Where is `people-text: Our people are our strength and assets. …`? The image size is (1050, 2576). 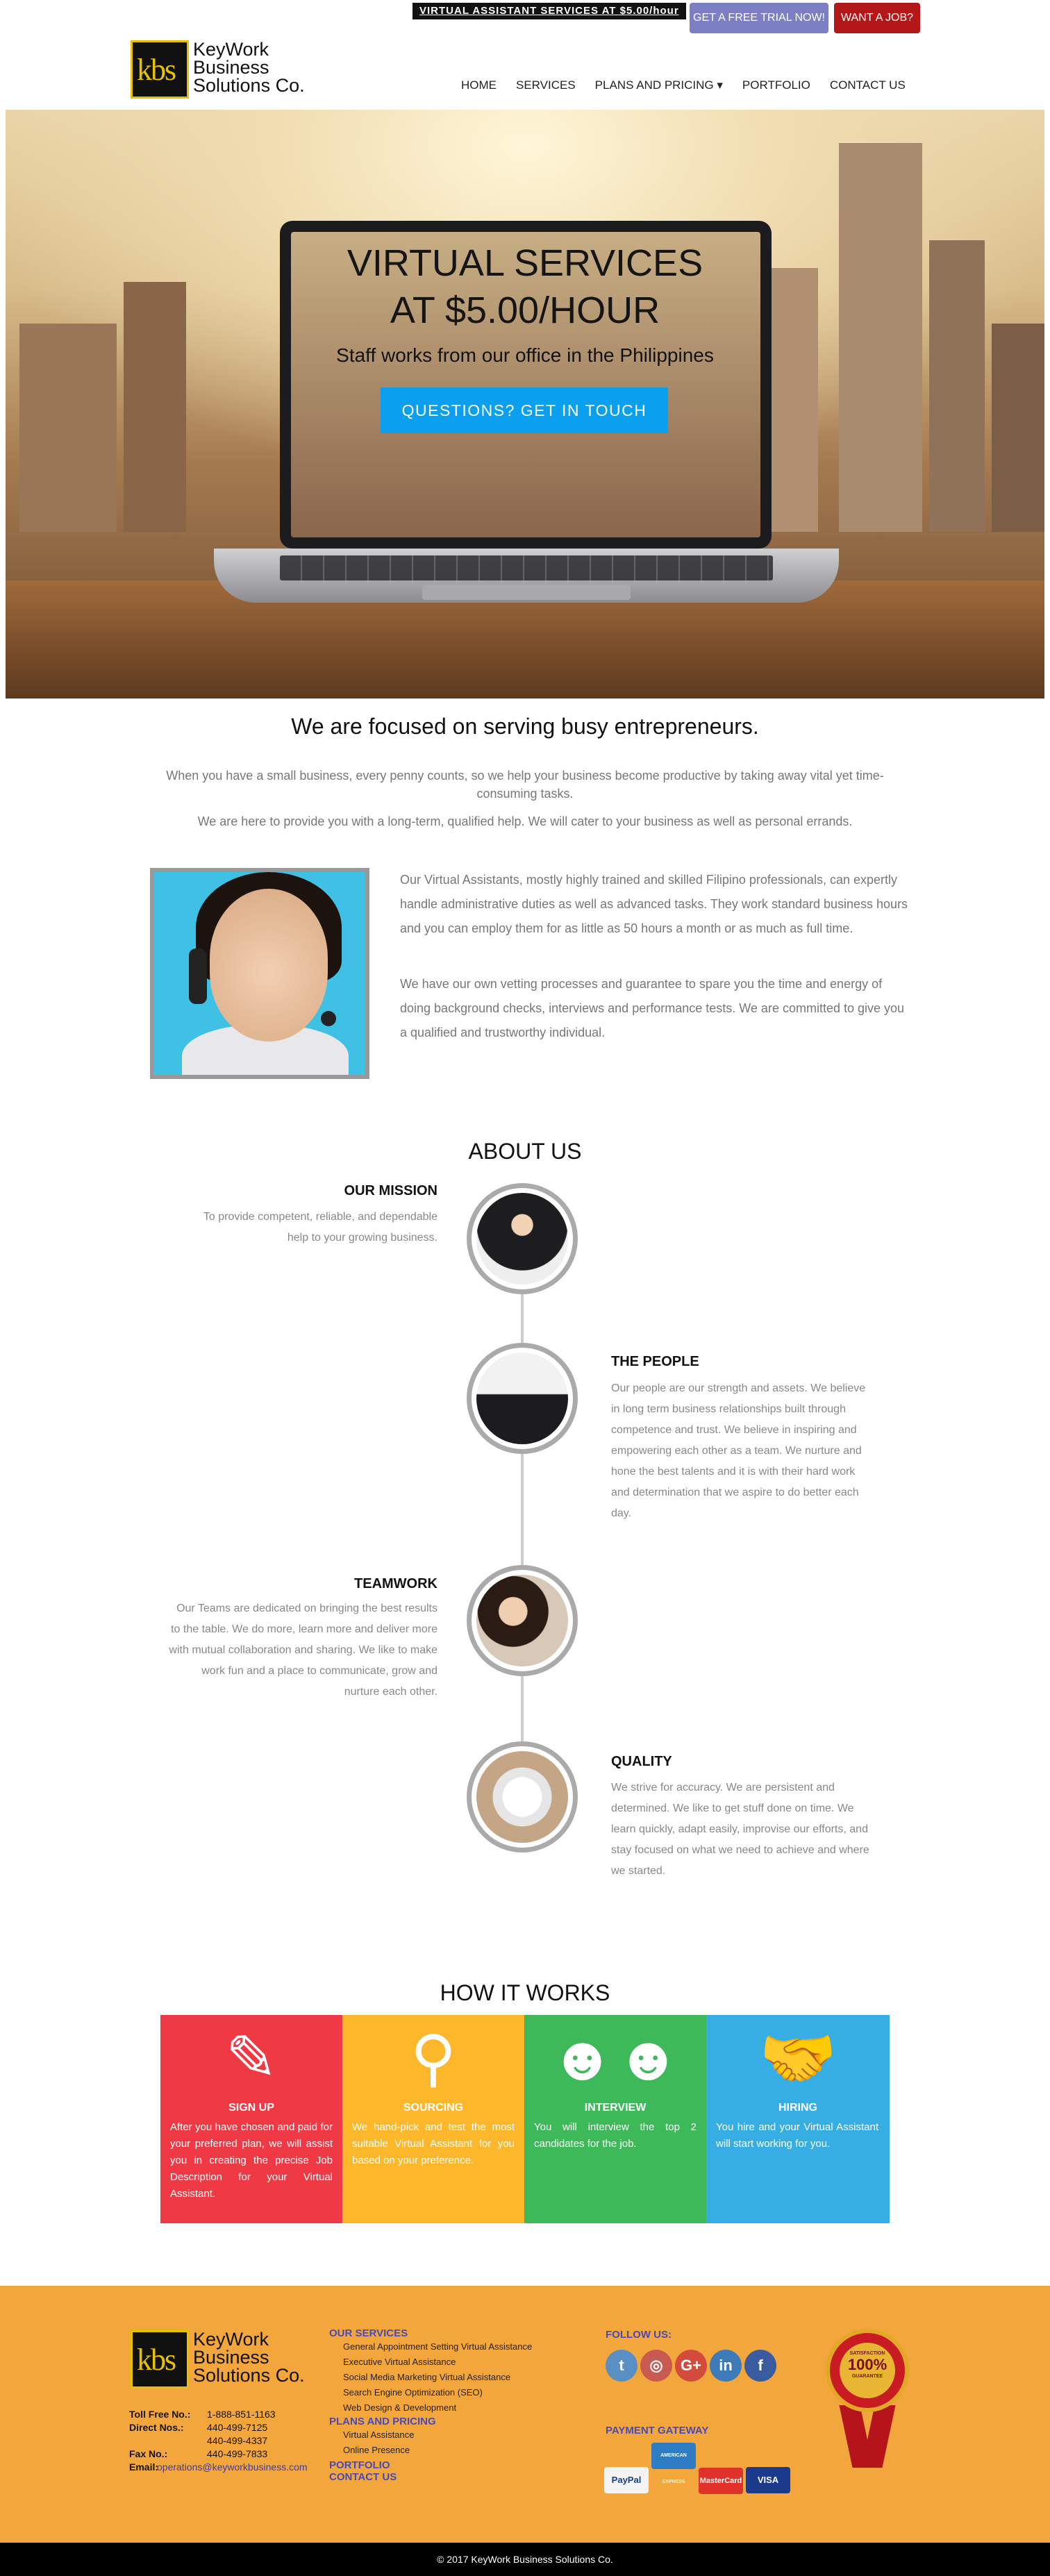 people-text: Our people are our strength and assets. … is located at coordinates (738, 1450).